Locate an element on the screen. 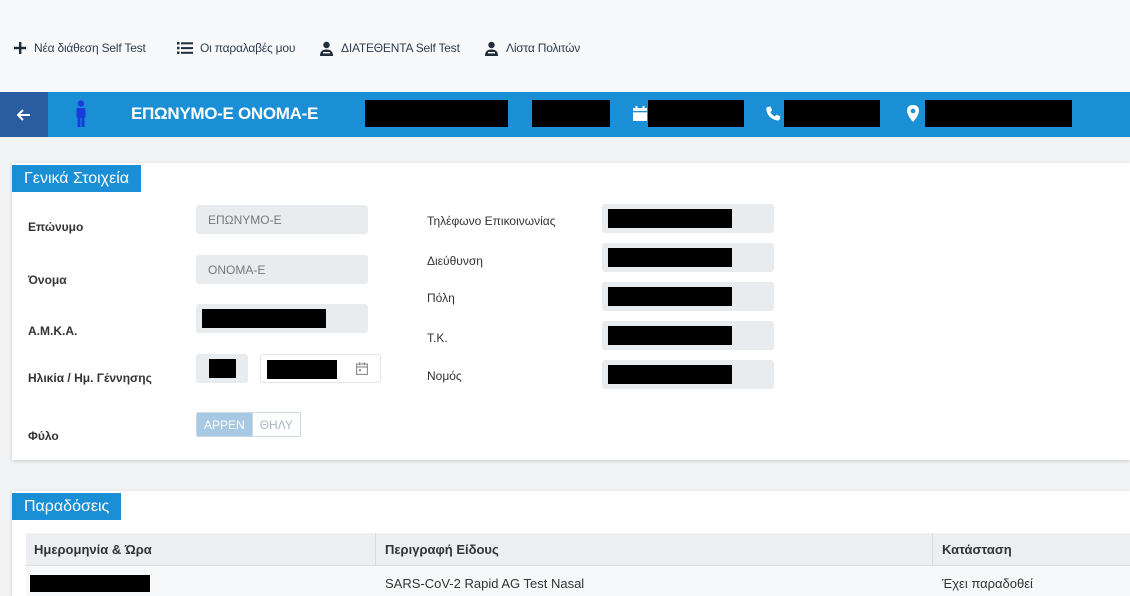 This screenshot has width=1130, height=596. redacted-birthdate-value is located at coordinates (302, 369).